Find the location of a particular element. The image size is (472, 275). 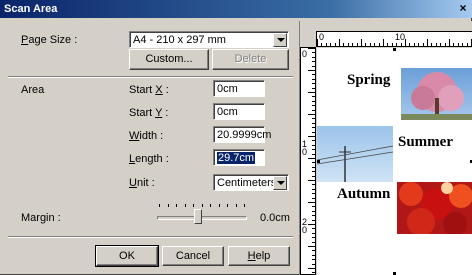

spring-photo is located at coordinates (436, 94).